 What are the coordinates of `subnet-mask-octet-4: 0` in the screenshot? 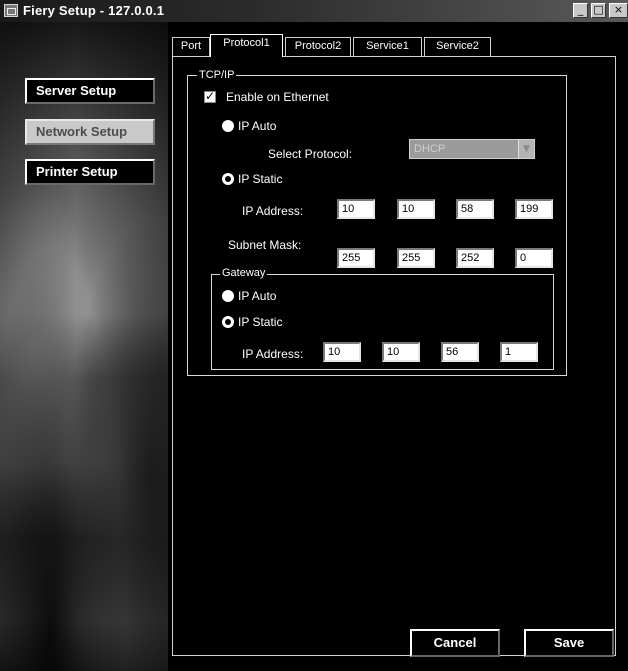 It's located at (534, 258).